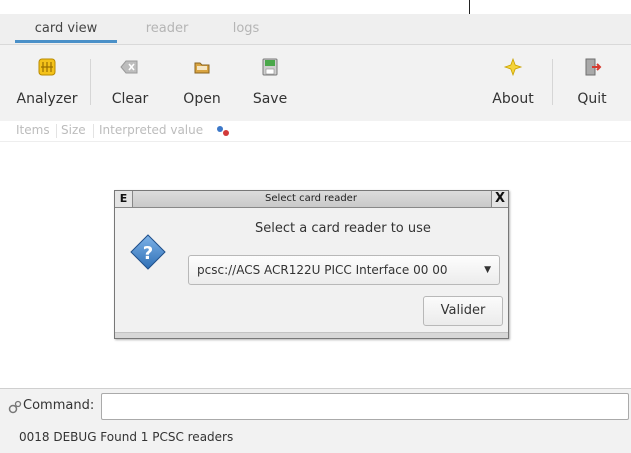 Image resolution: width=631 pixels, height=453 pixels. Describe the element at coordinates (130, 83) in the screenshot. I see `clear-button: Clear` at that location.